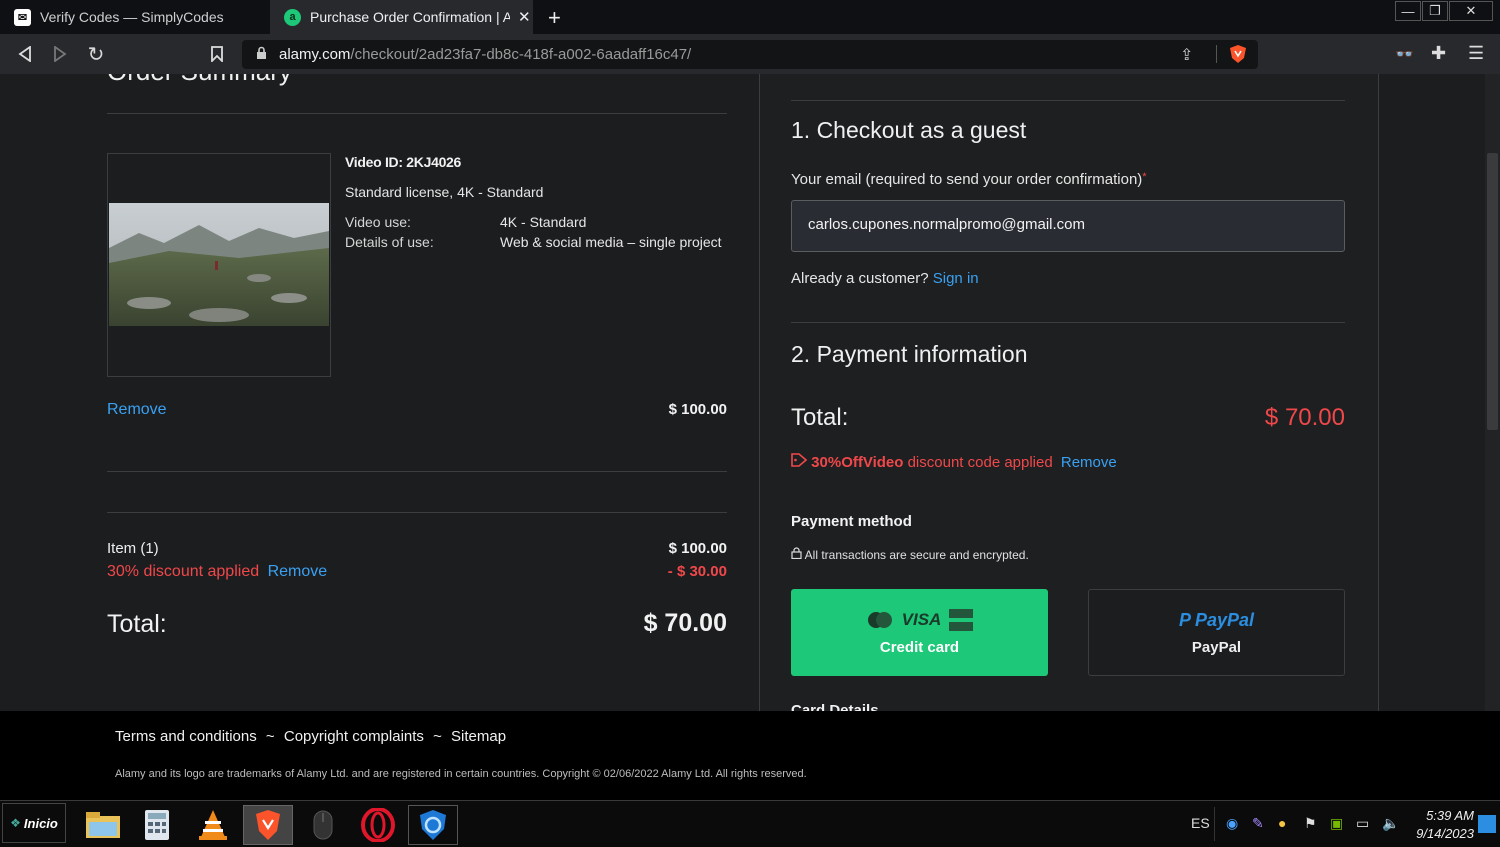 This screenshot has width=1500, height=847. I want to click on step1-title: 1. Checkout as a guest, so click(909, 130).